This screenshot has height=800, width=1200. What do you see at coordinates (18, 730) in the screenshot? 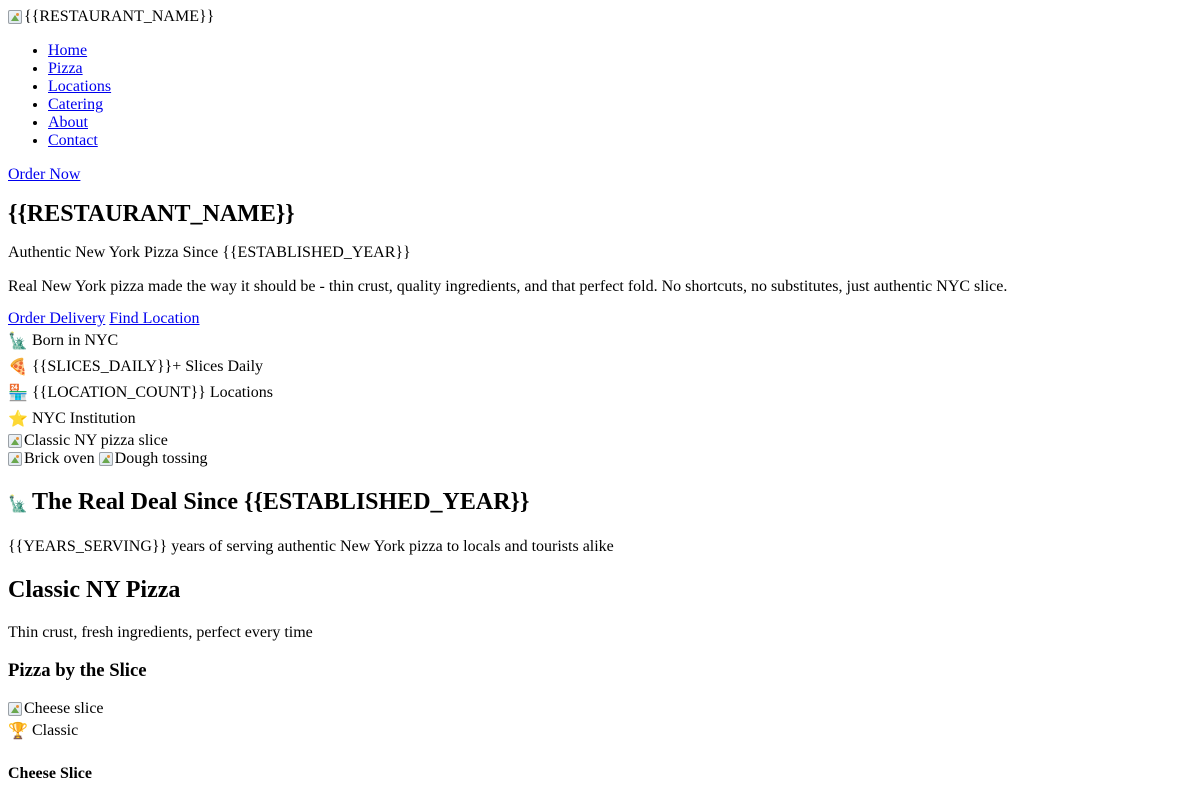
I see `trophy-icon: 🏆` at bounding box center [18, 730].